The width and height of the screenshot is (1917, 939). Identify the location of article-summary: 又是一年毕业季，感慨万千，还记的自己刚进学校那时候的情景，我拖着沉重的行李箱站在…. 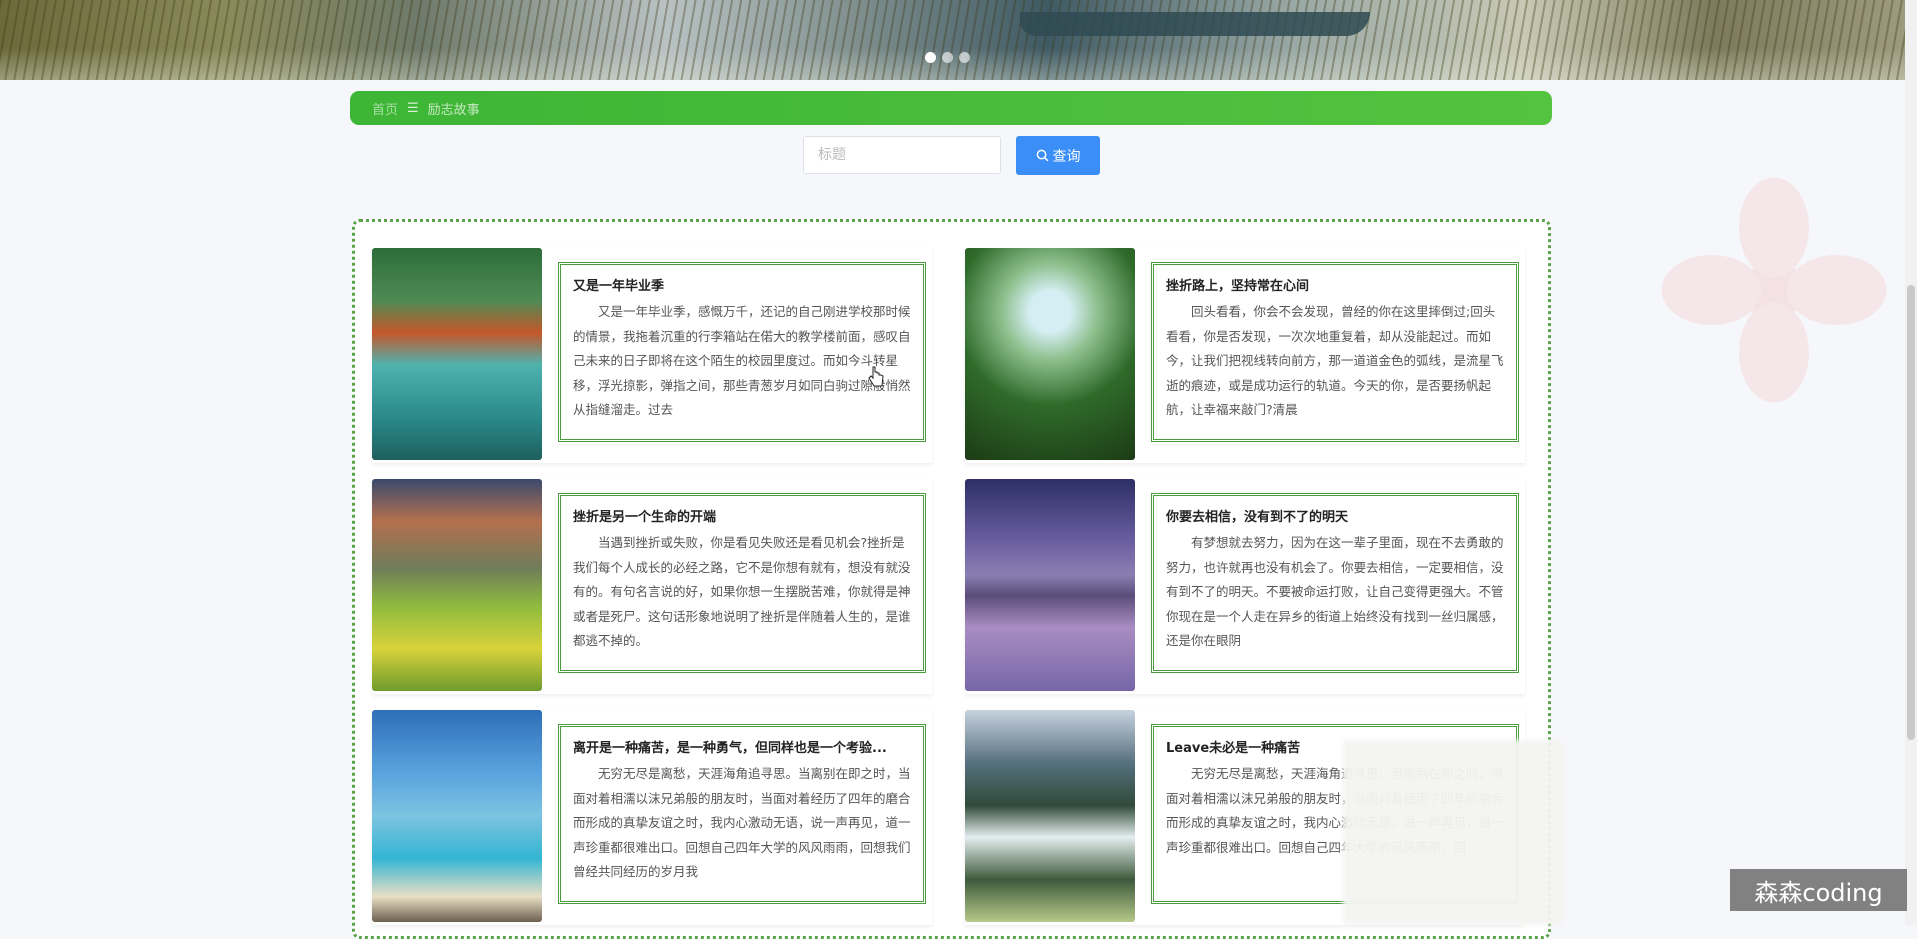
(742, 360).